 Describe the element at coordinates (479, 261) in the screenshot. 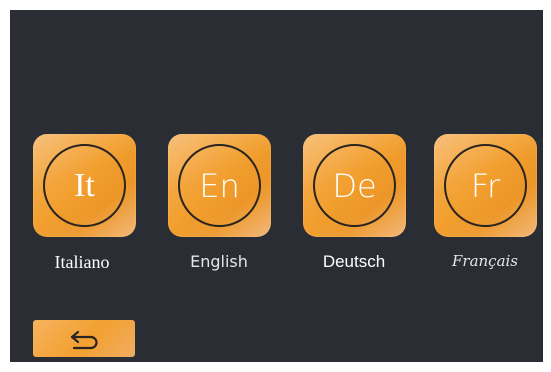

I see `language-label-francais: Français` at that location.